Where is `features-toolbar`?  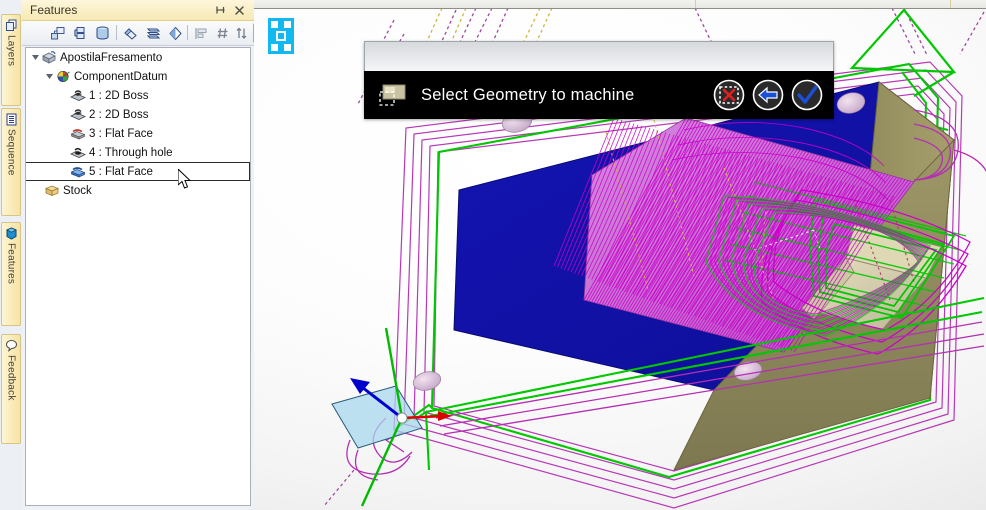 features-toolbar is located at coordinates (148, 33).